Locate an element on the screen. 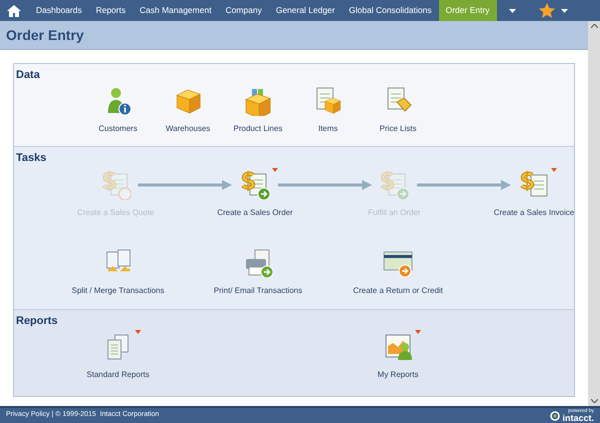 Image resolution: width=600 pixels, height=423 pixels. scrollbar is located at coordinates (594, 213).